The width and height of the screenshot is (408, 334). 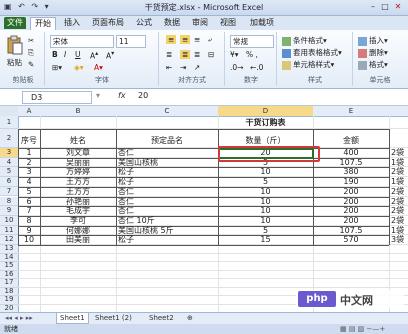 I want to click on font-grow-icon: A▴, so click(x=94, y=55).